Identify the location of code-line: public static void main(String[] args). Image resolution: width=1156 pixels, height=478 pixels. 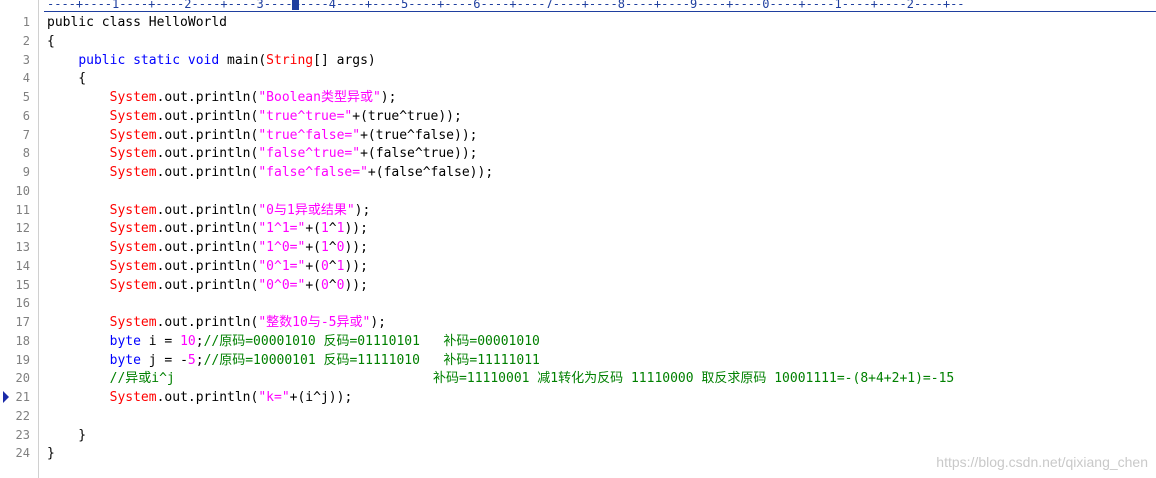
(211, 60).